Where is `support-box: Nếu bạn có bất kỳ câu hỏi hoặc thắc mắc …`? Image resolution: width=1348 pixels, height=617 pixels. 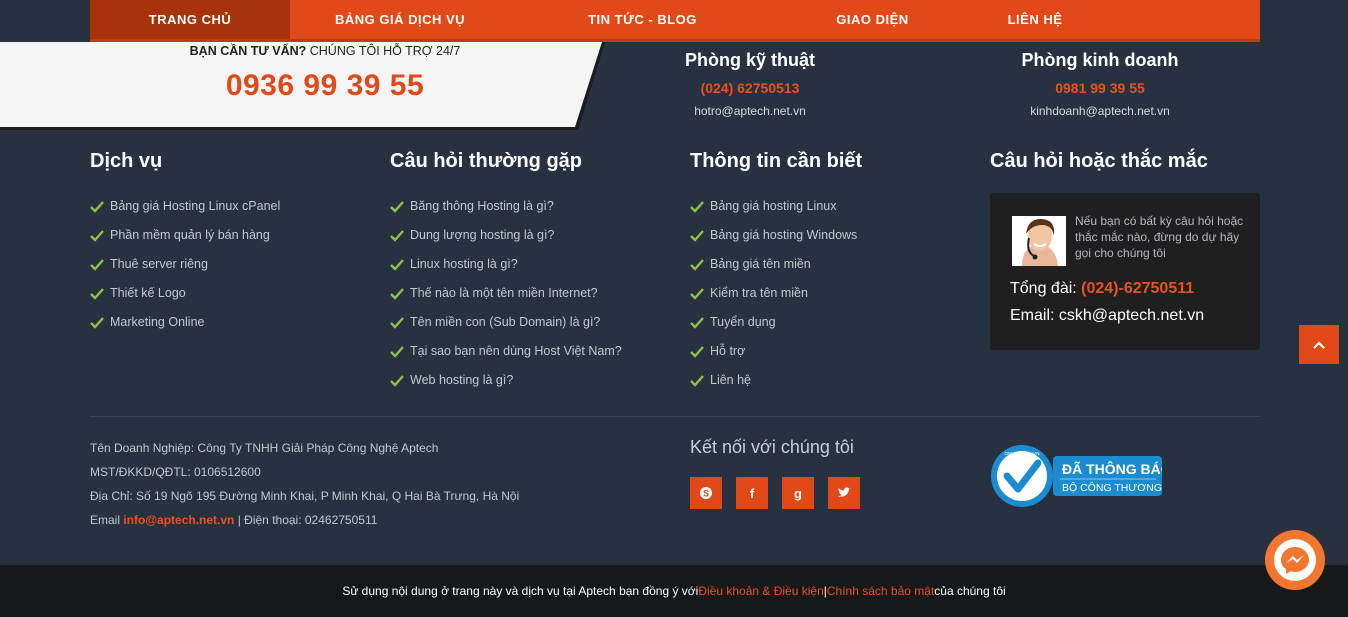
support-box: Nếu bạn có bất kỳ câu hỏi hoặc thắc mắc … is located at coordinates (1125, 271).